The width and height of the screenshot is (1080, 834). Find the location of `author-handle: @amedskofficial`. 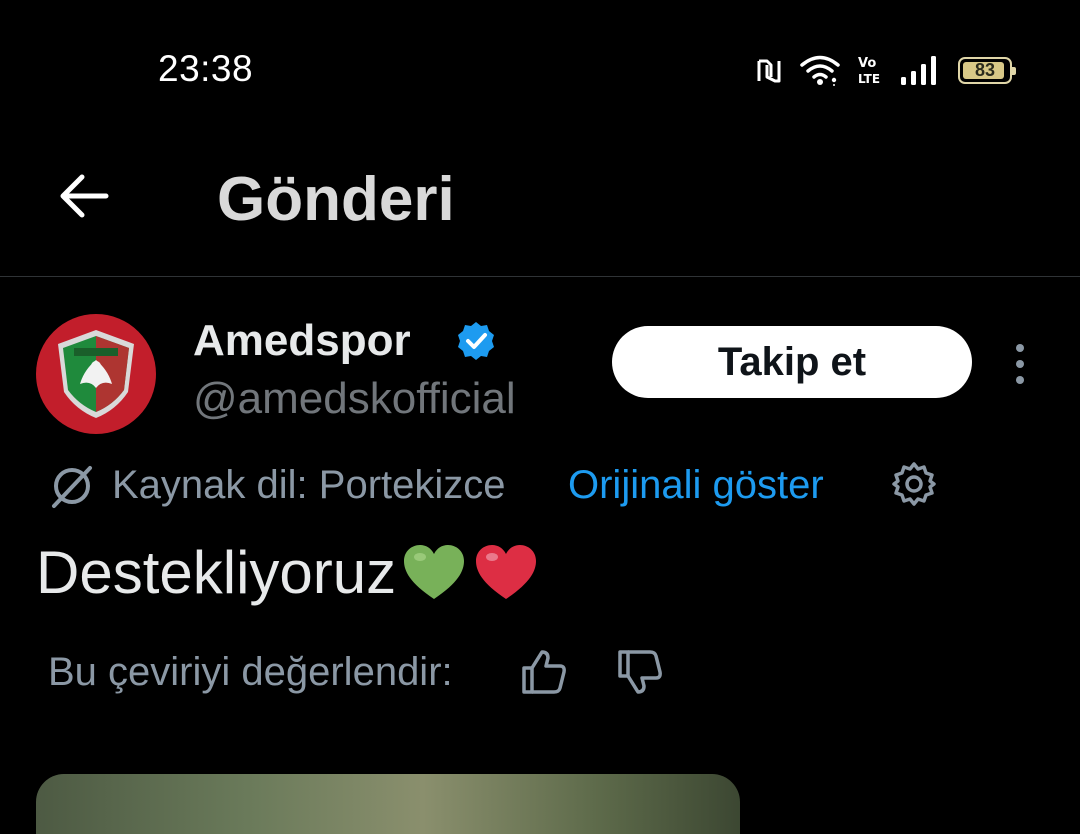

author-handle: @amedskofficial is located at coordinates (354, 399).